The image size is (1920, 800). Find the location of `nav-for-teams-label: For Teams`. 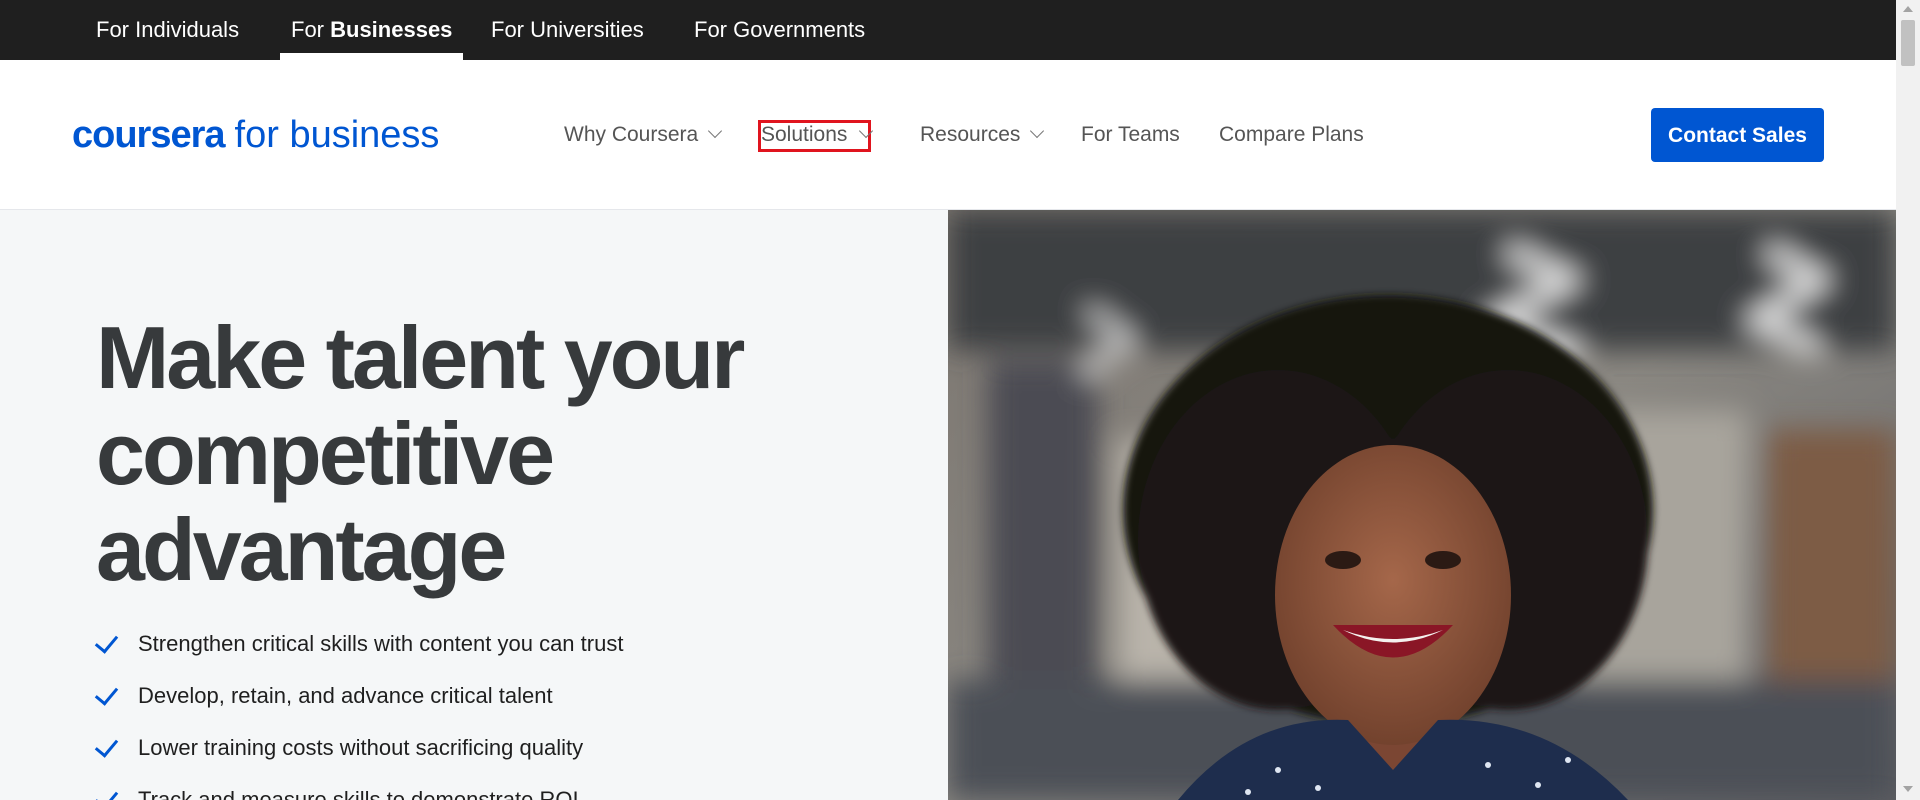

nav-for-teams-label: For Teams is located at coordinates (1130, 134).